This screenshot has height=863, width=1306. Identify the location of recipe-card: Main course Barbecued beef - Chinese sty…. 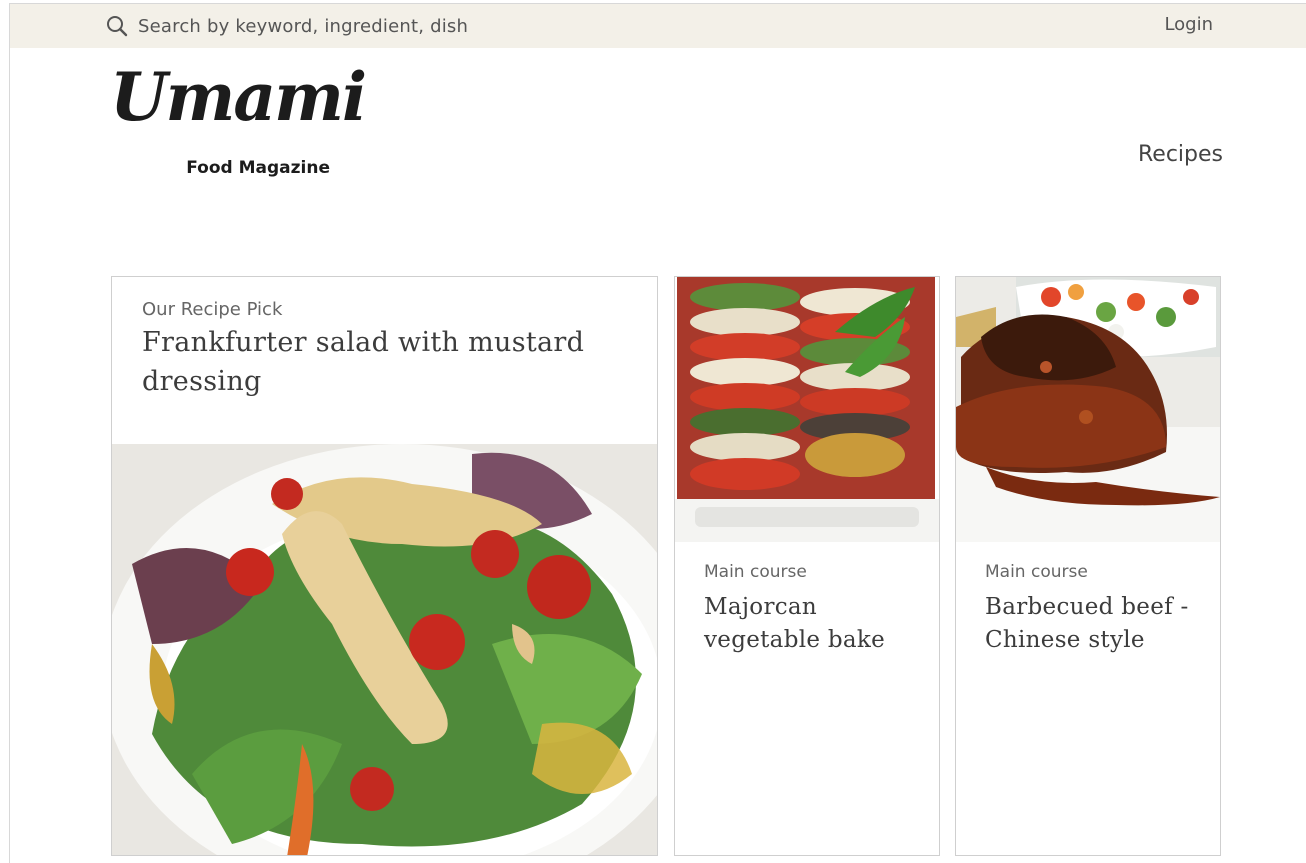
(1088, 566).